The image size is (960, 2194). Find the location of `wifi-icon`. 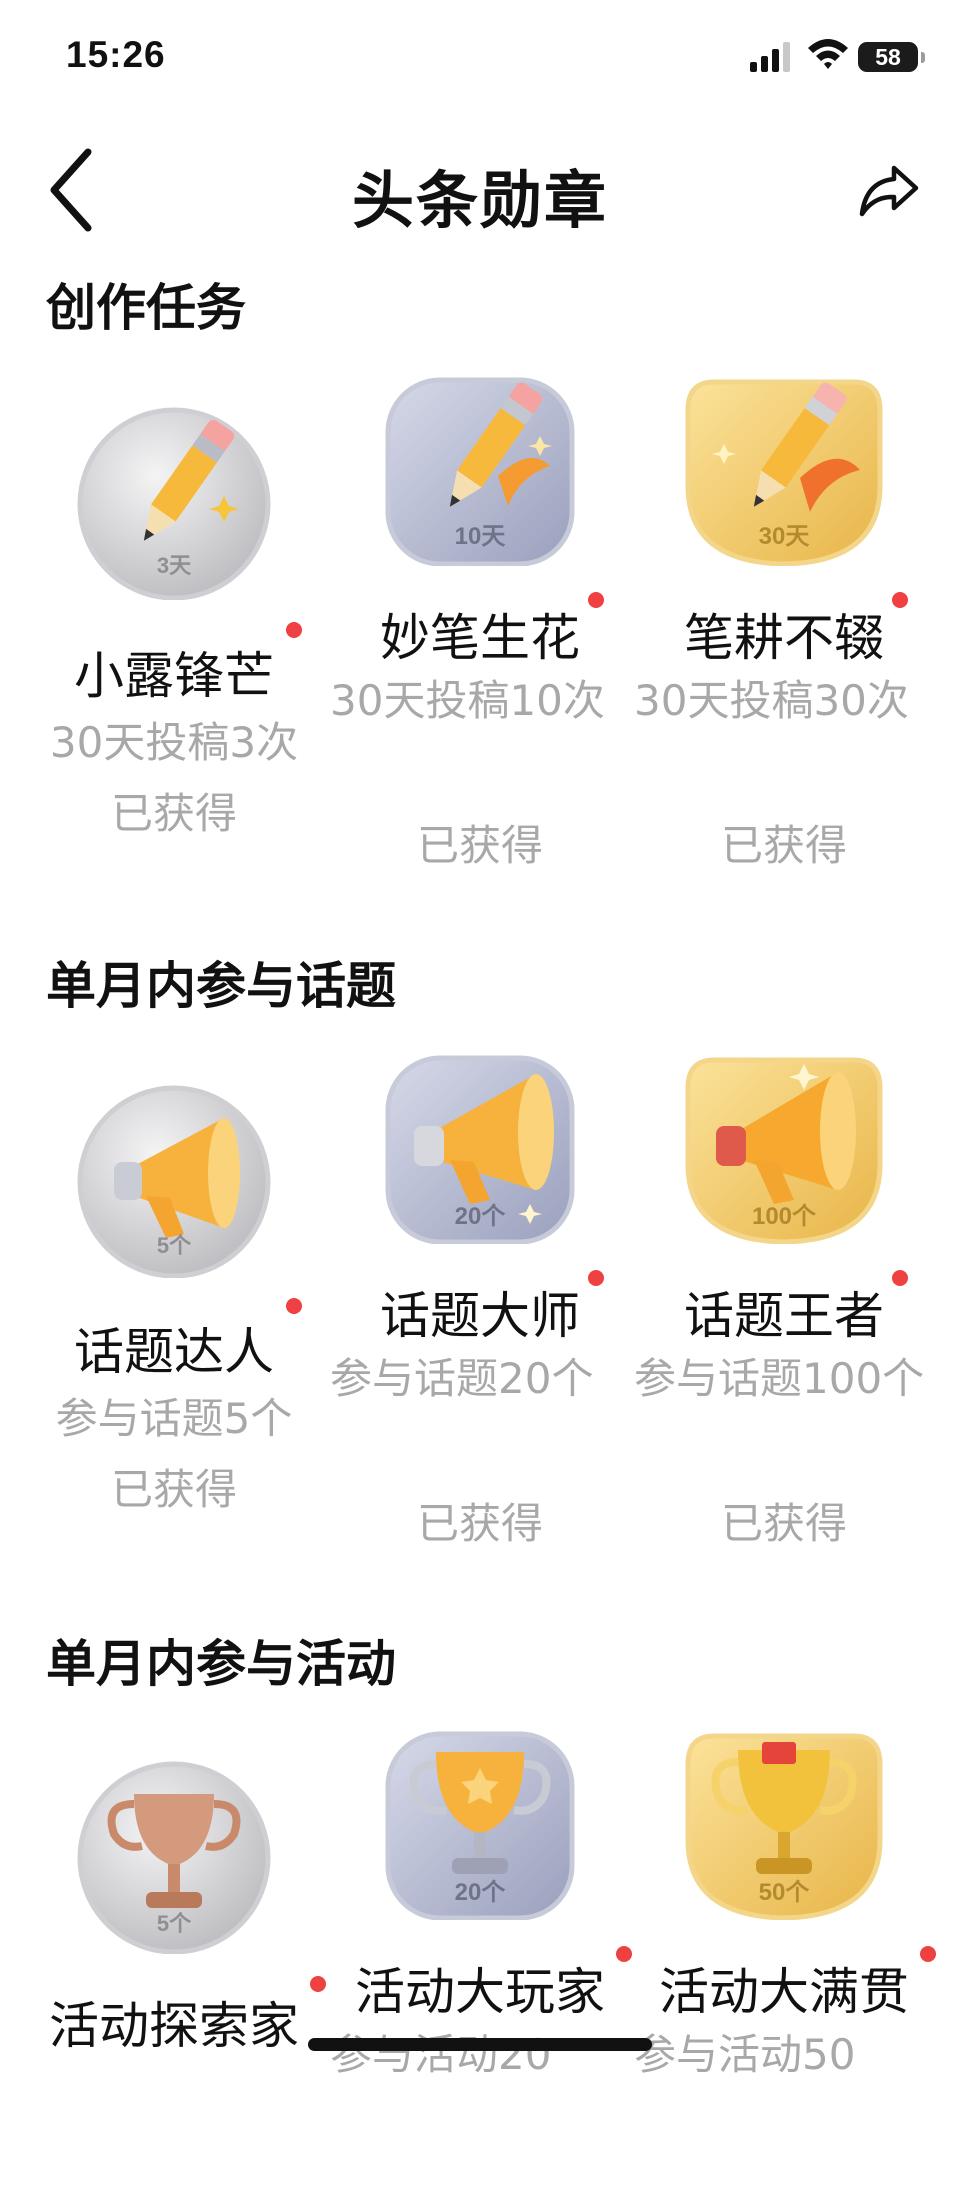

wifi-icon is located at coordinates (828, 54).